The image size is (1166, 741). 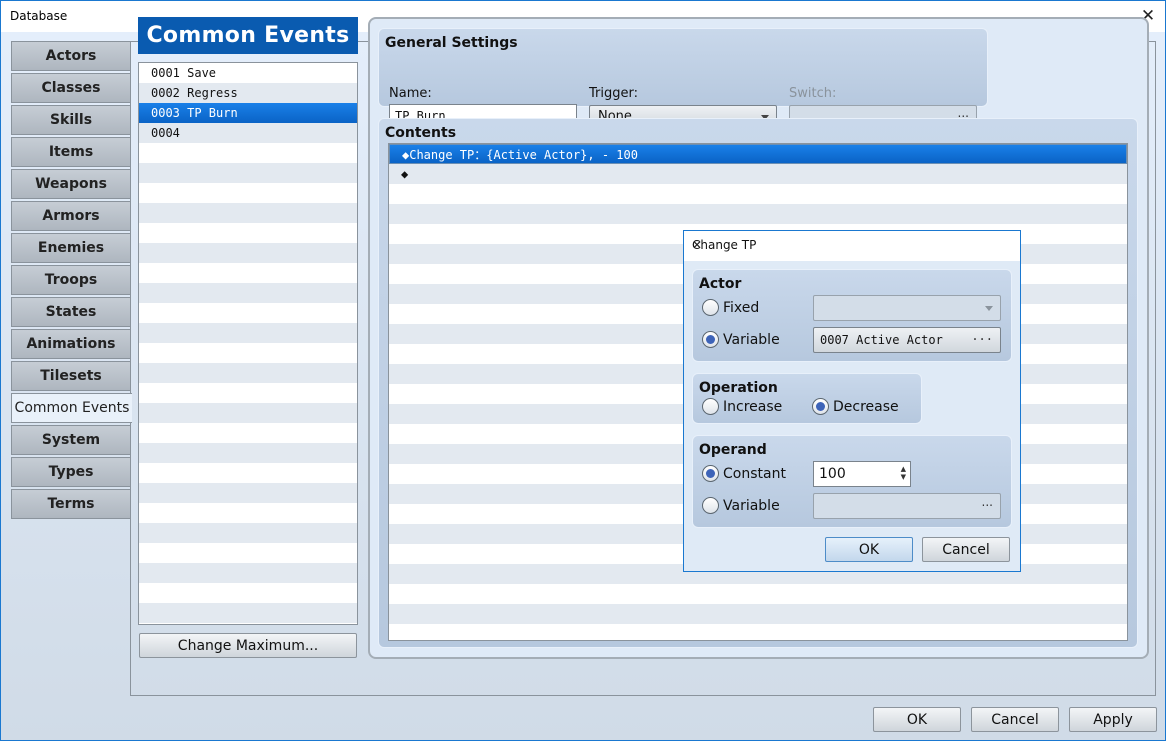 What do you see at coordinates (410, 93) in the screenshot?
I see `name-label: Name:` at bounding box center [410, 93].